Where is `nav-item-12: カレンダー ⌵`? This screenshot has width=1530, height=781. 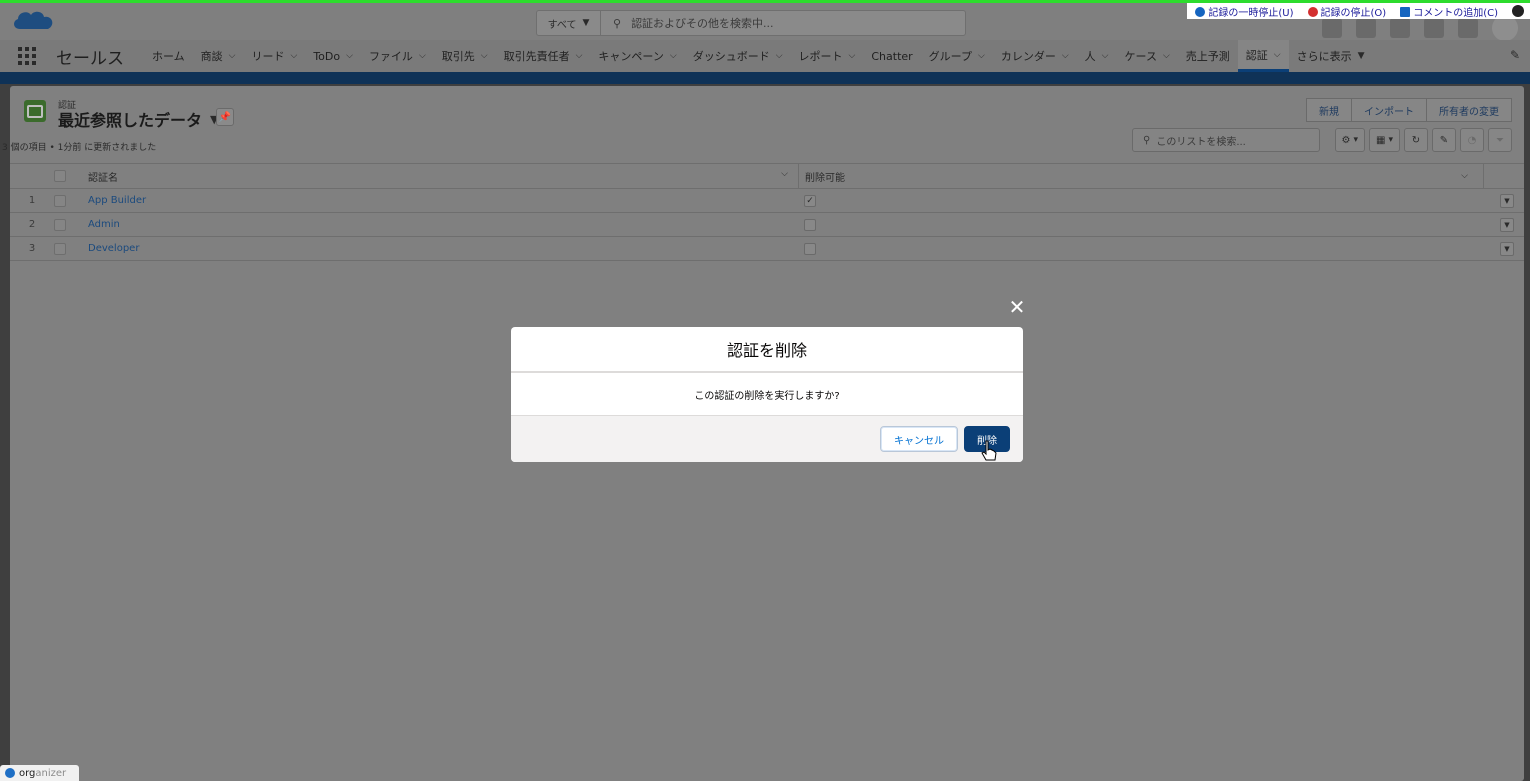 nav-item-12: カレンダー ⌵ is located at coordinates (1035, 56).